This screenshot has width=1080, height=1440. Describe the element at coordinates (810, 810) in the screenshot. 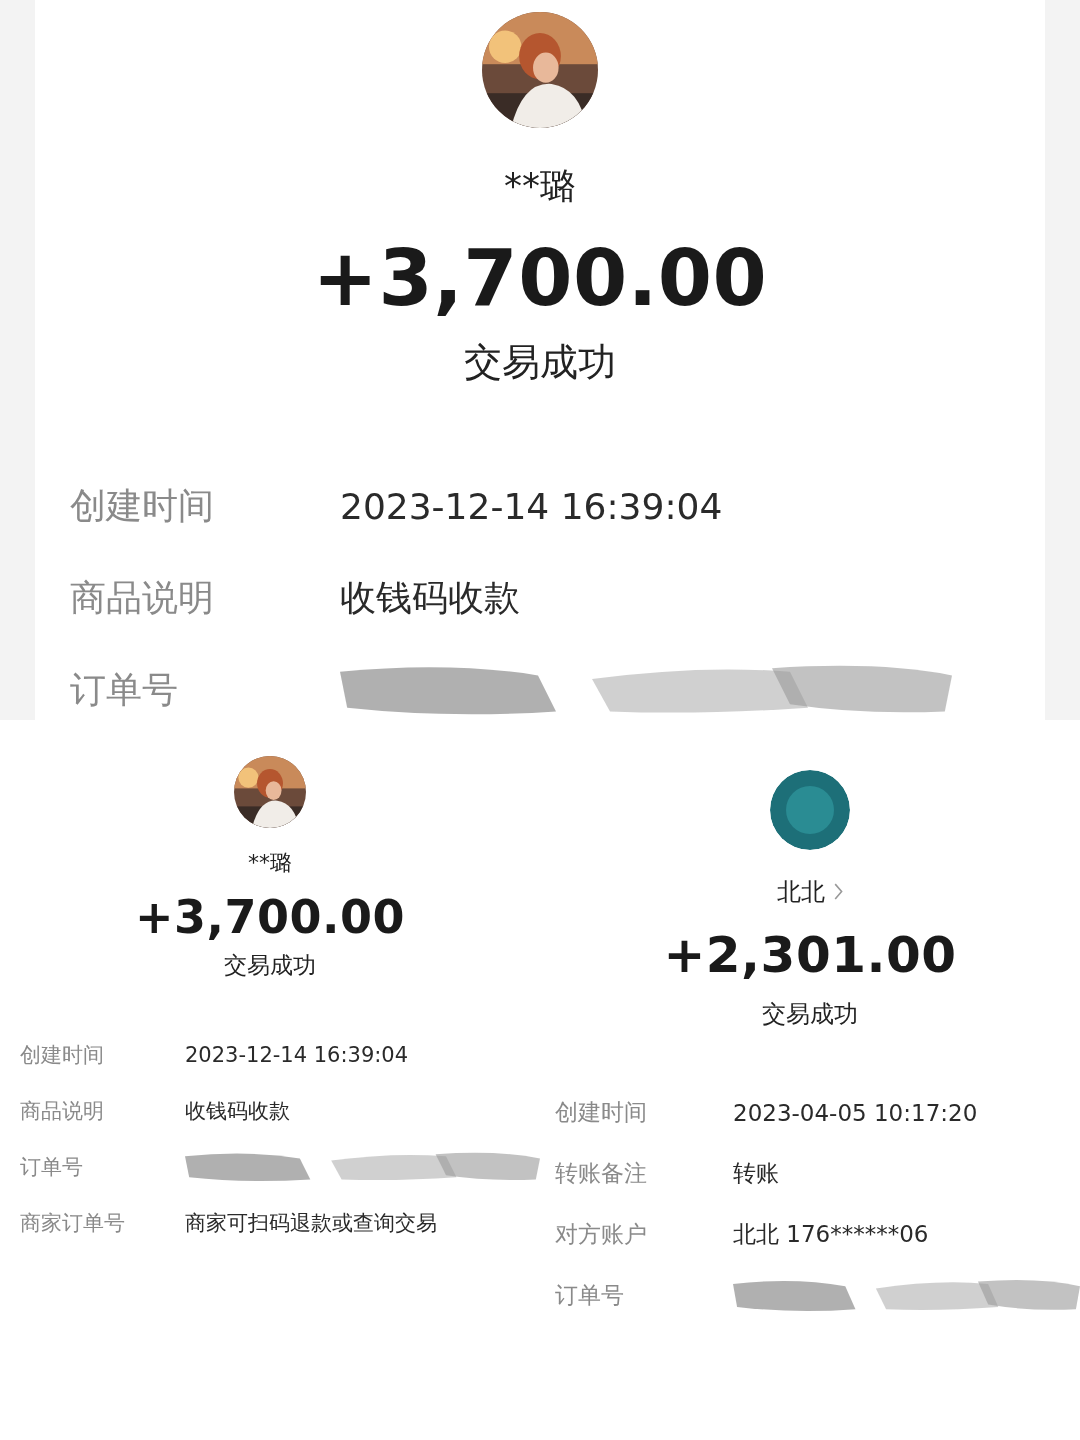

I see `avatar-icon` at that location.